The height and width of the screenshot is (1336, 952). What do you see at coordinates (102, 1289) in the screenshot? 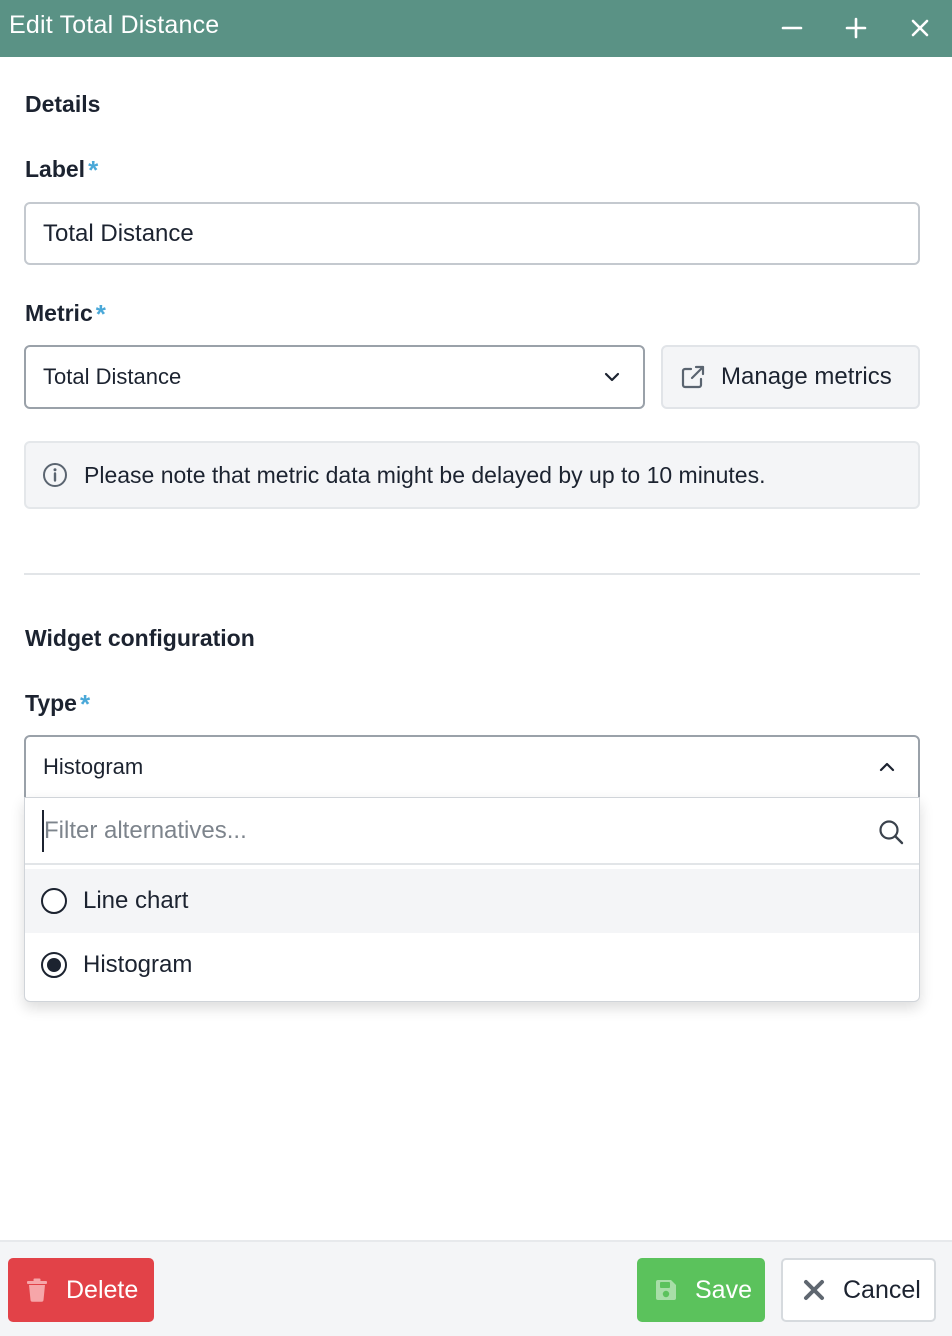
I see `delete-label: Delete` at bounding box center [102, 1289].